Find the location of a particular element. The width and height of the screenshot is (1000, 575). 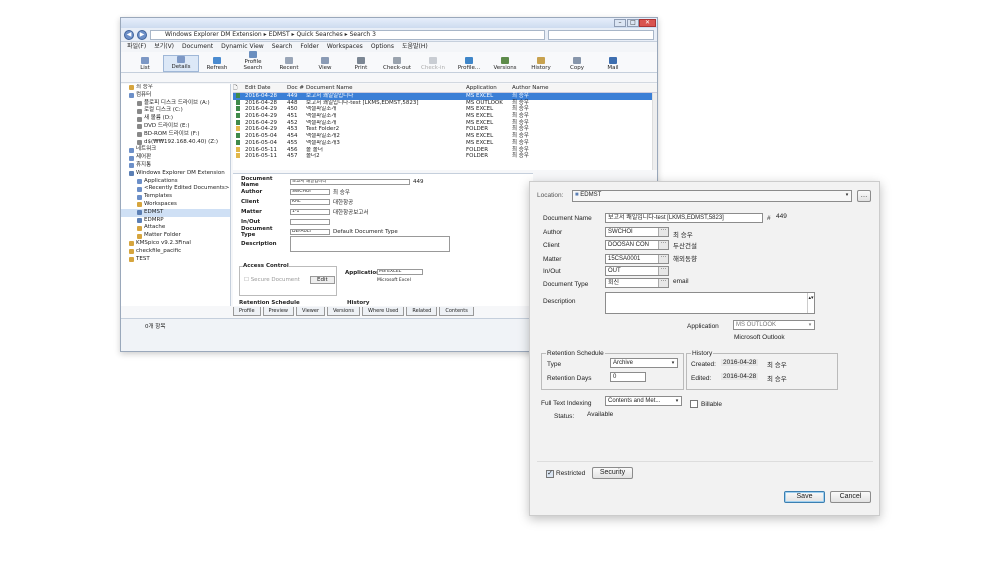

toolbar-button: History is located at coordinates (541, 64).